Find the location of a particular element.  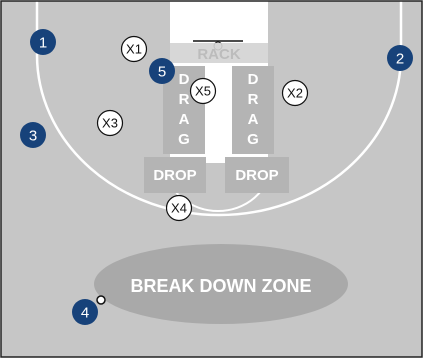

drag-right-letter: A is located at coordinates (253, 119).